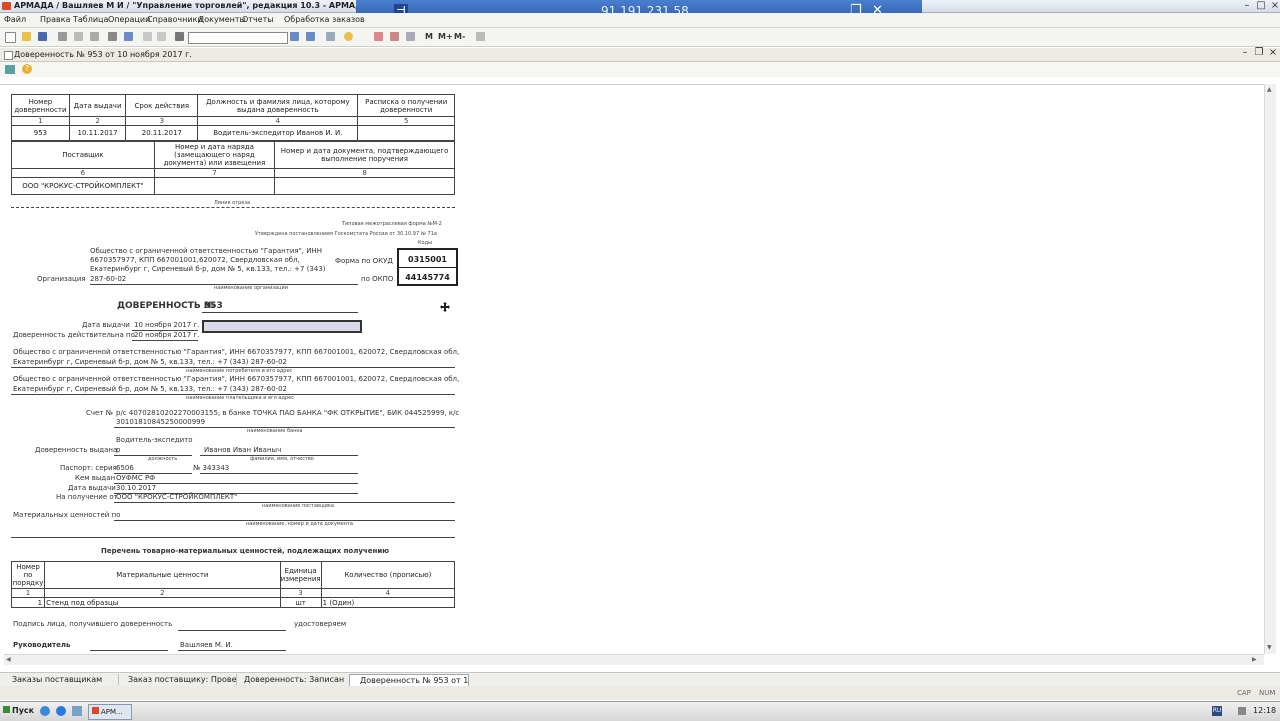 The width and height of the screenshot is (1280, 721). Describe the element at coordinates (425, 243) in the screenshot. I see `codes-label: Коды` at that location.